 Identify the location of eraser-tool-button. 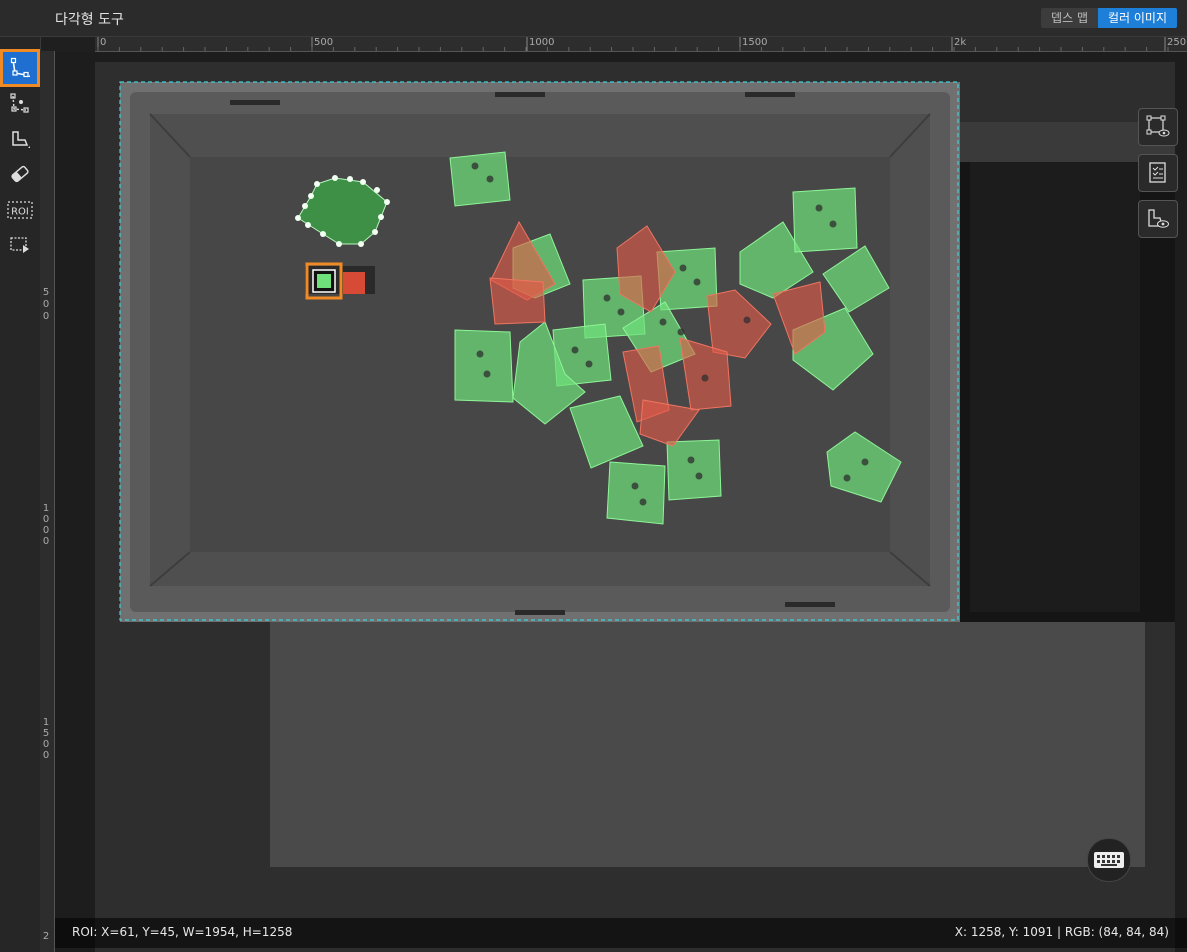
(20, 174).